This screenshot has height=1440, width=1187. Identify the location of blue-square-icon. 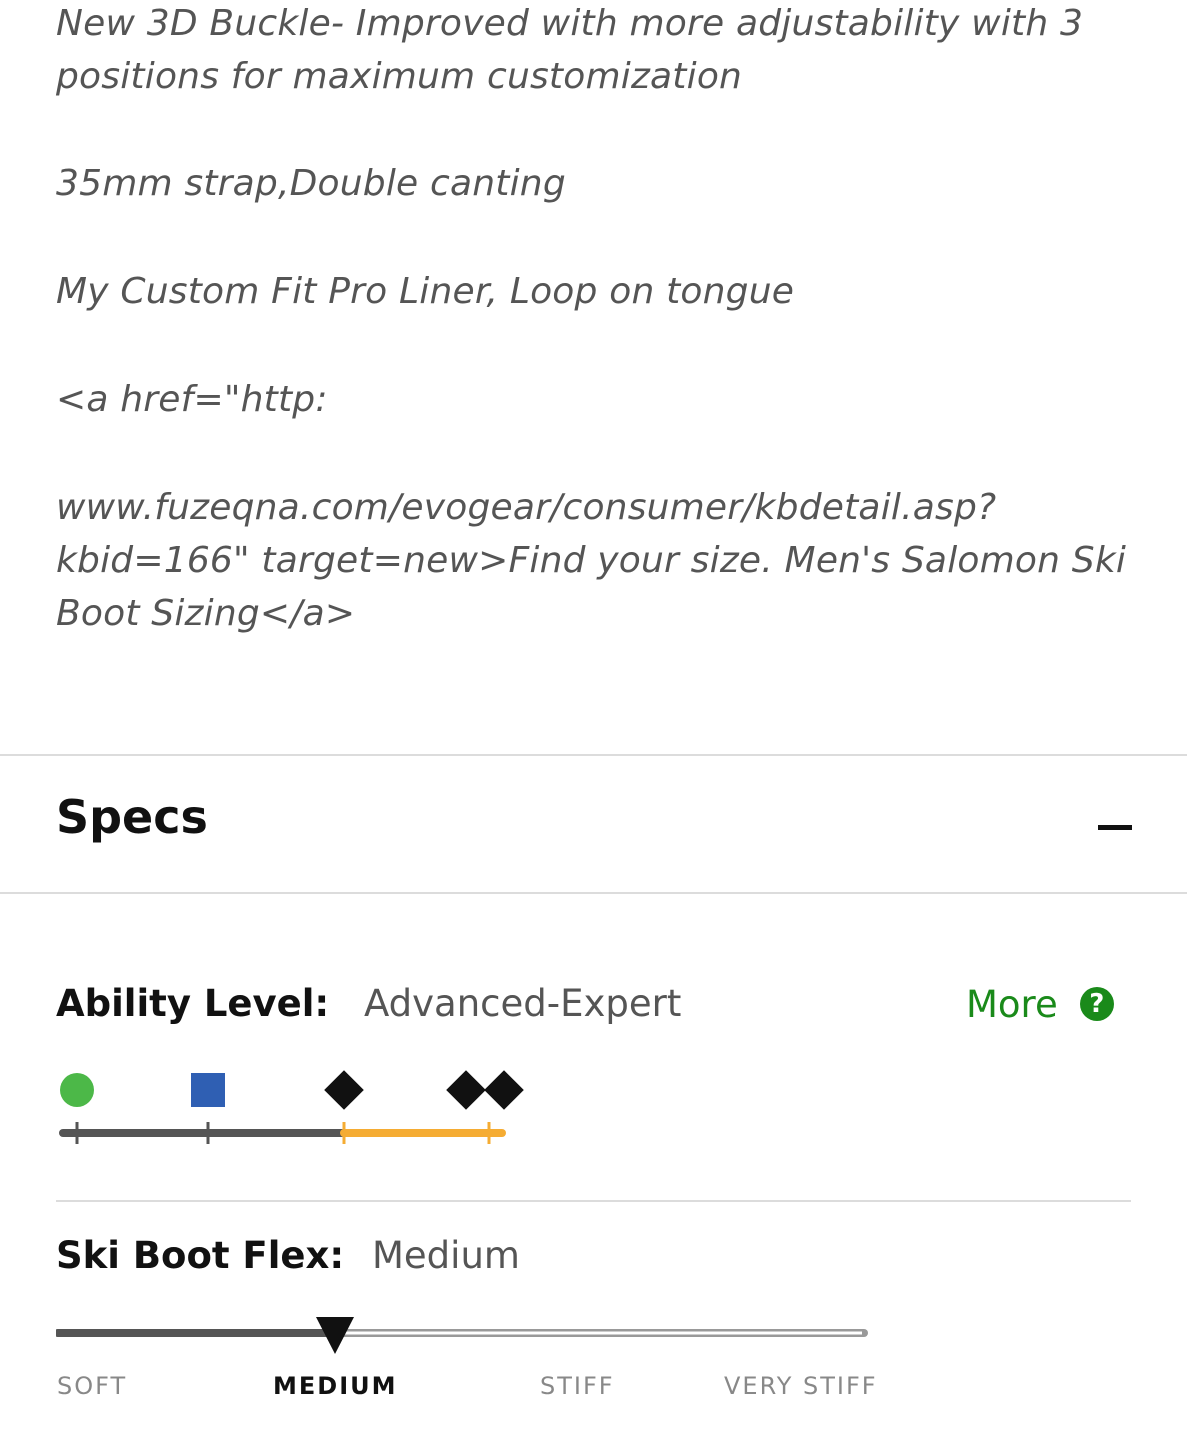
(208, 1090).